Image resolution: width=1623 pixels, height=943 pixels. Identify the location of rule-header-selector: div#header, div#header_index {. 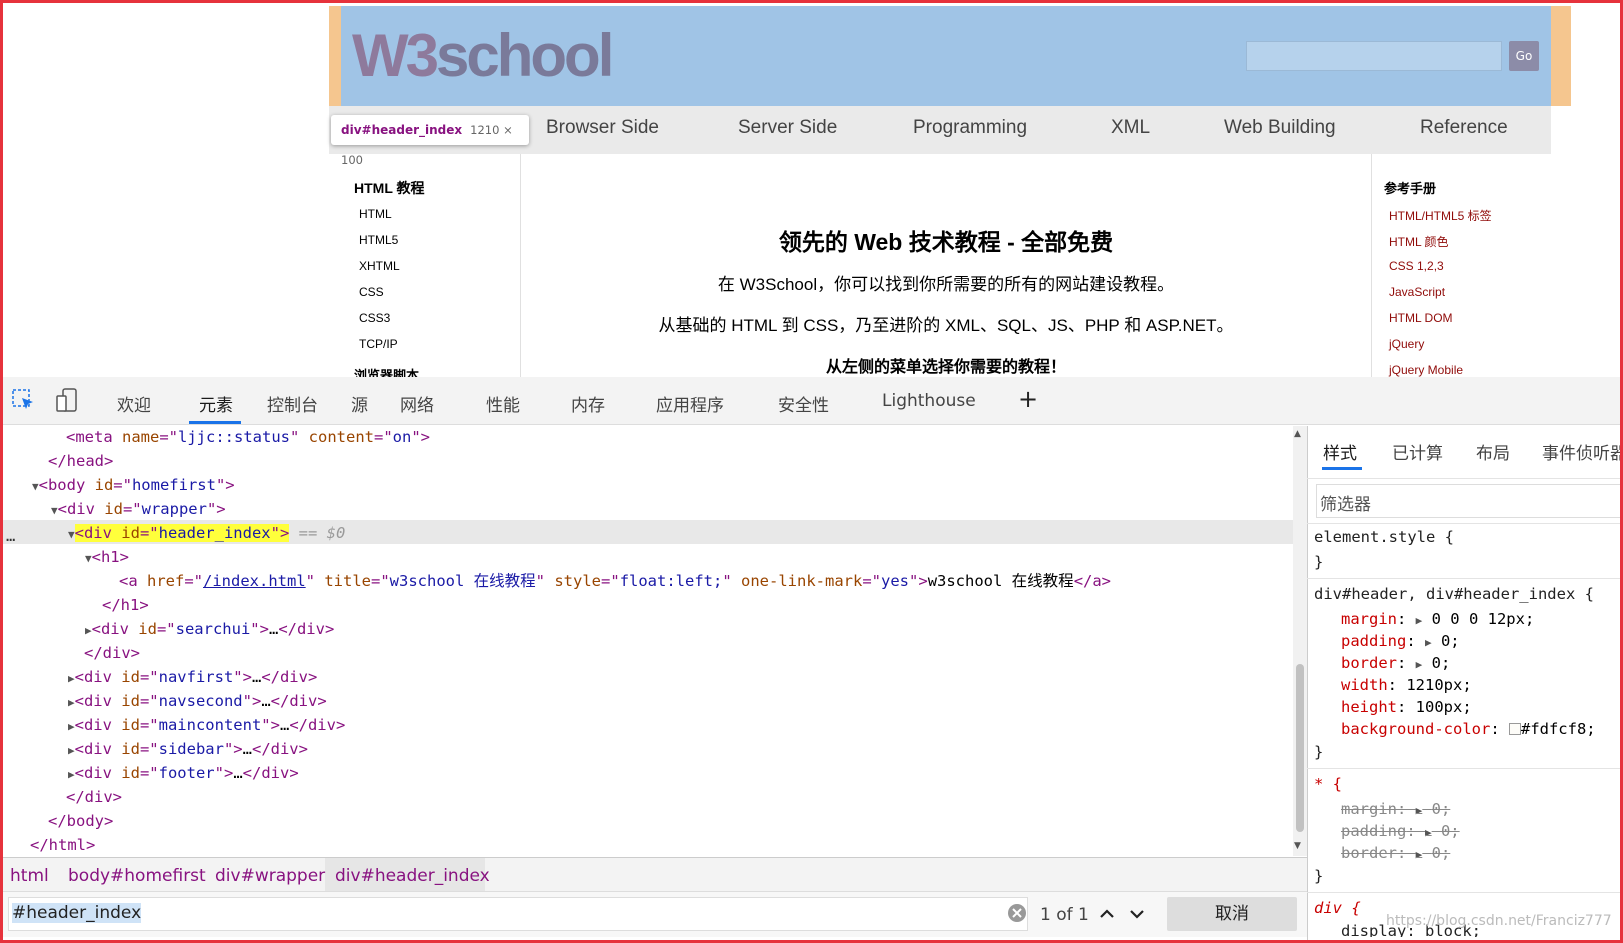
(1454, 594).